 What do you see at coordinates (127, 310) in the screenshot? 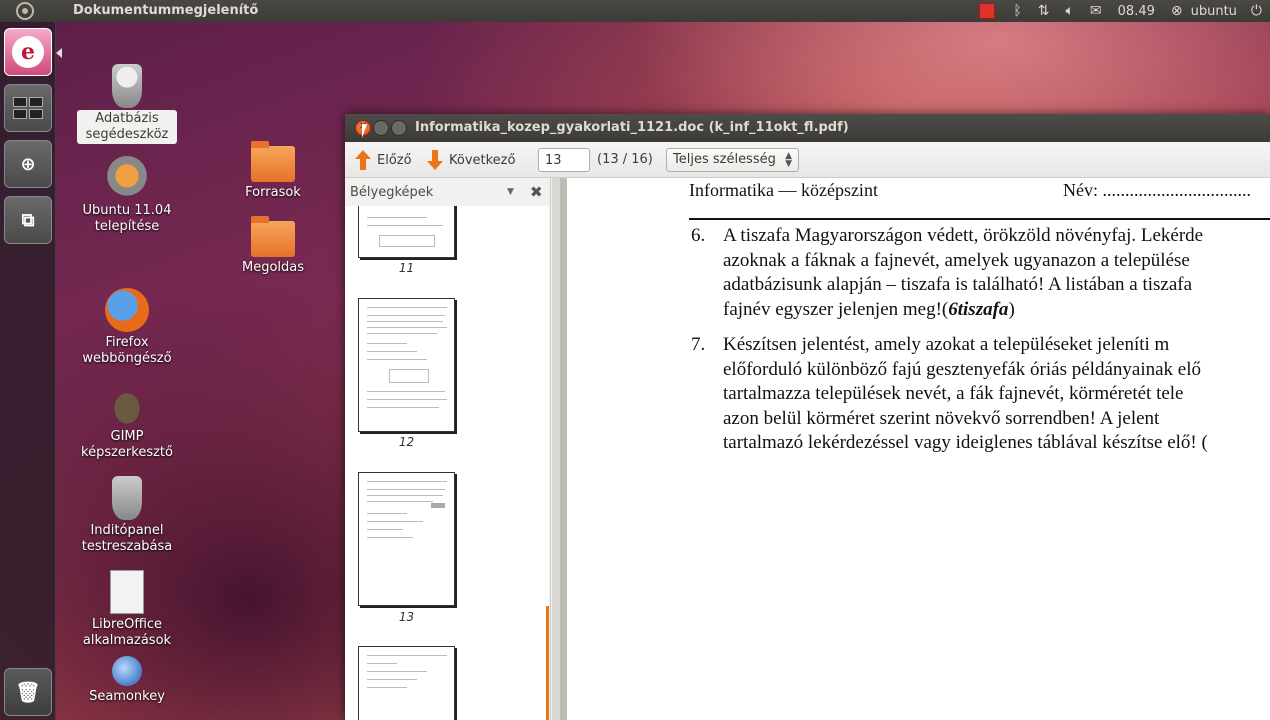
I see `firefox-icon` at bounding box center [127, 310].